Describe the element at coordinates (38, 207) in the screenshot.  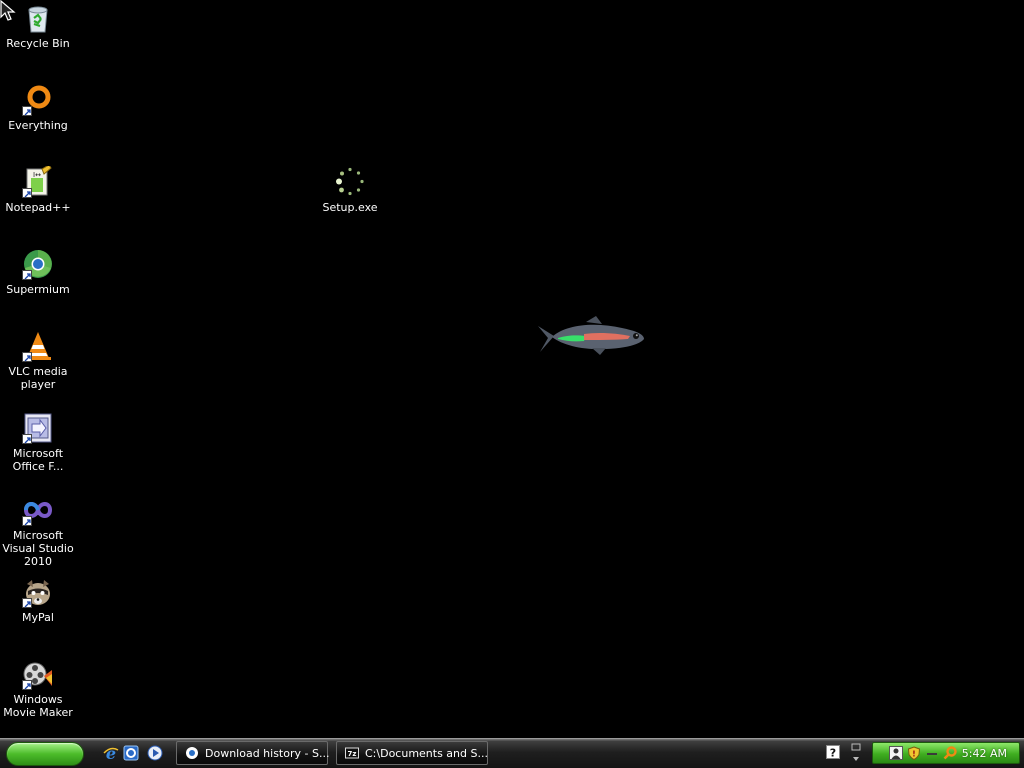
I see `desktop-icon-label: Notepad++` at that location.